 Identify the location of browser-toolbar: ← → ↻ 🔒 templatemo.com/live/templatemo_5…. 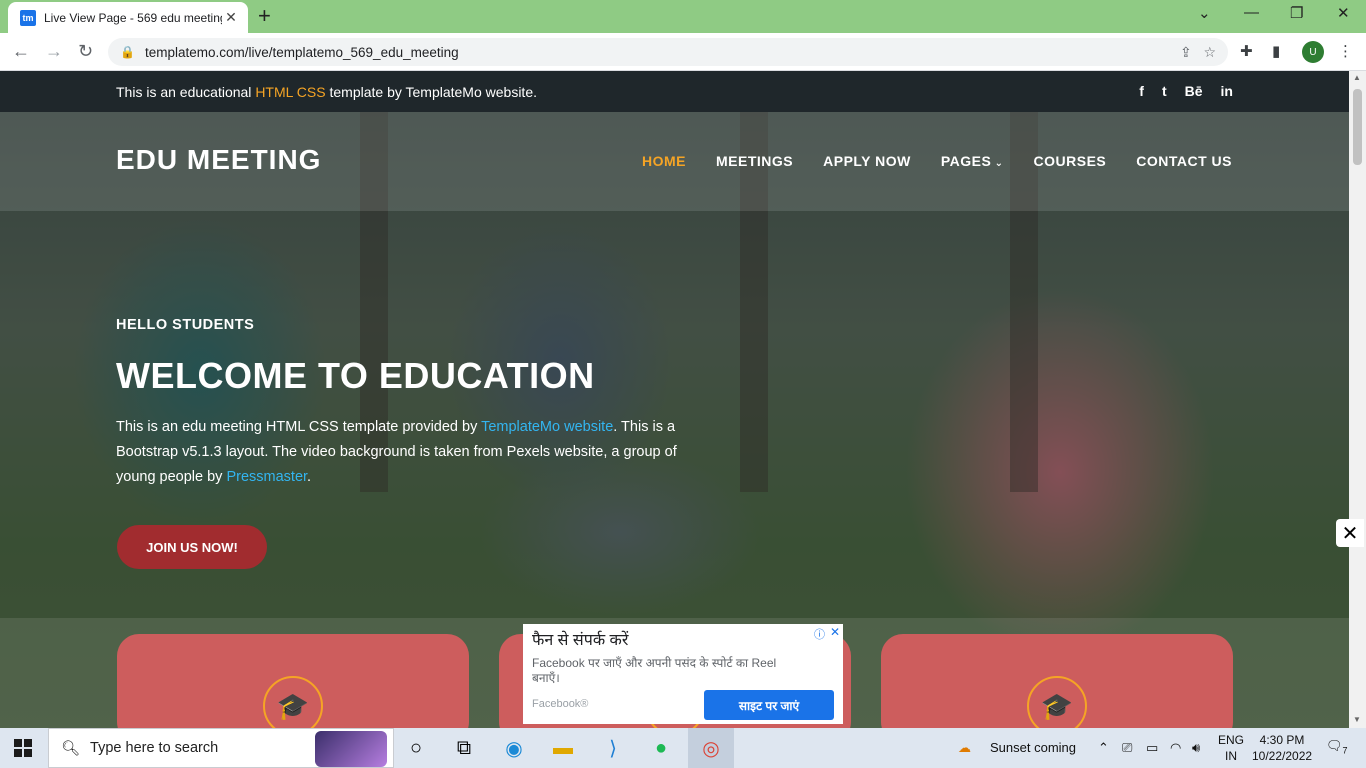
(683, 52).